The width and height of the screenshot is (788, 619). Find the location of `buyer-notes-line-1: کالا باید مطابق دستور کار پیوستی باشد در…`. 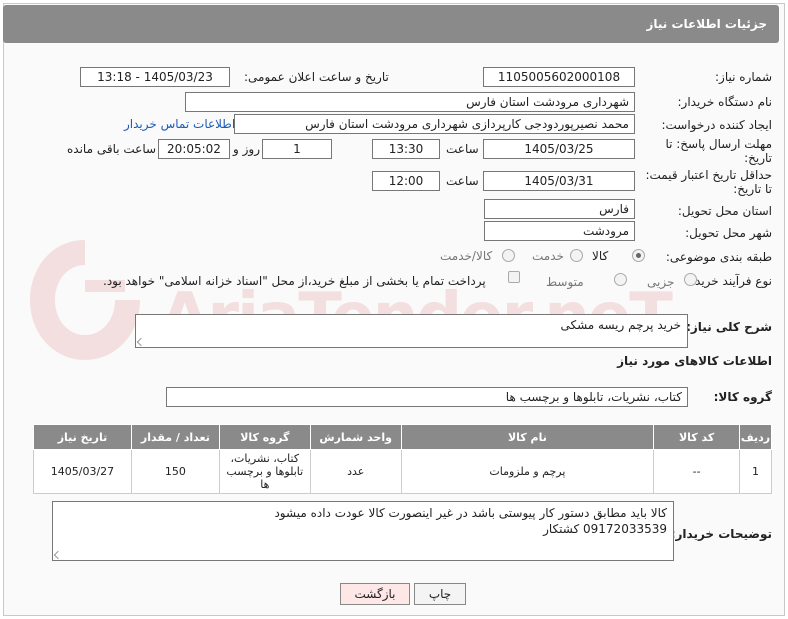

buyer-notes-line-1: کالا باید مطابق دستور کار پیوستی باشد در… is located at coordinates (470, 513).